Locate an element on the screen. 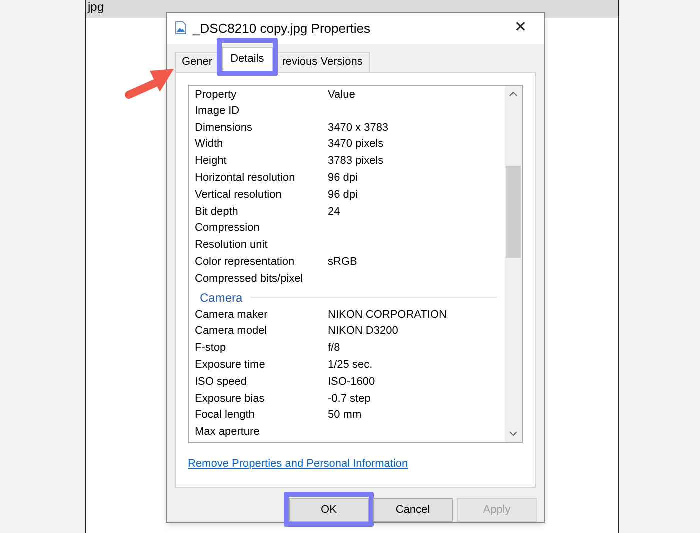 This screenshot has width=700, height=533. column-header: Property is located at coordinates (261, 95).